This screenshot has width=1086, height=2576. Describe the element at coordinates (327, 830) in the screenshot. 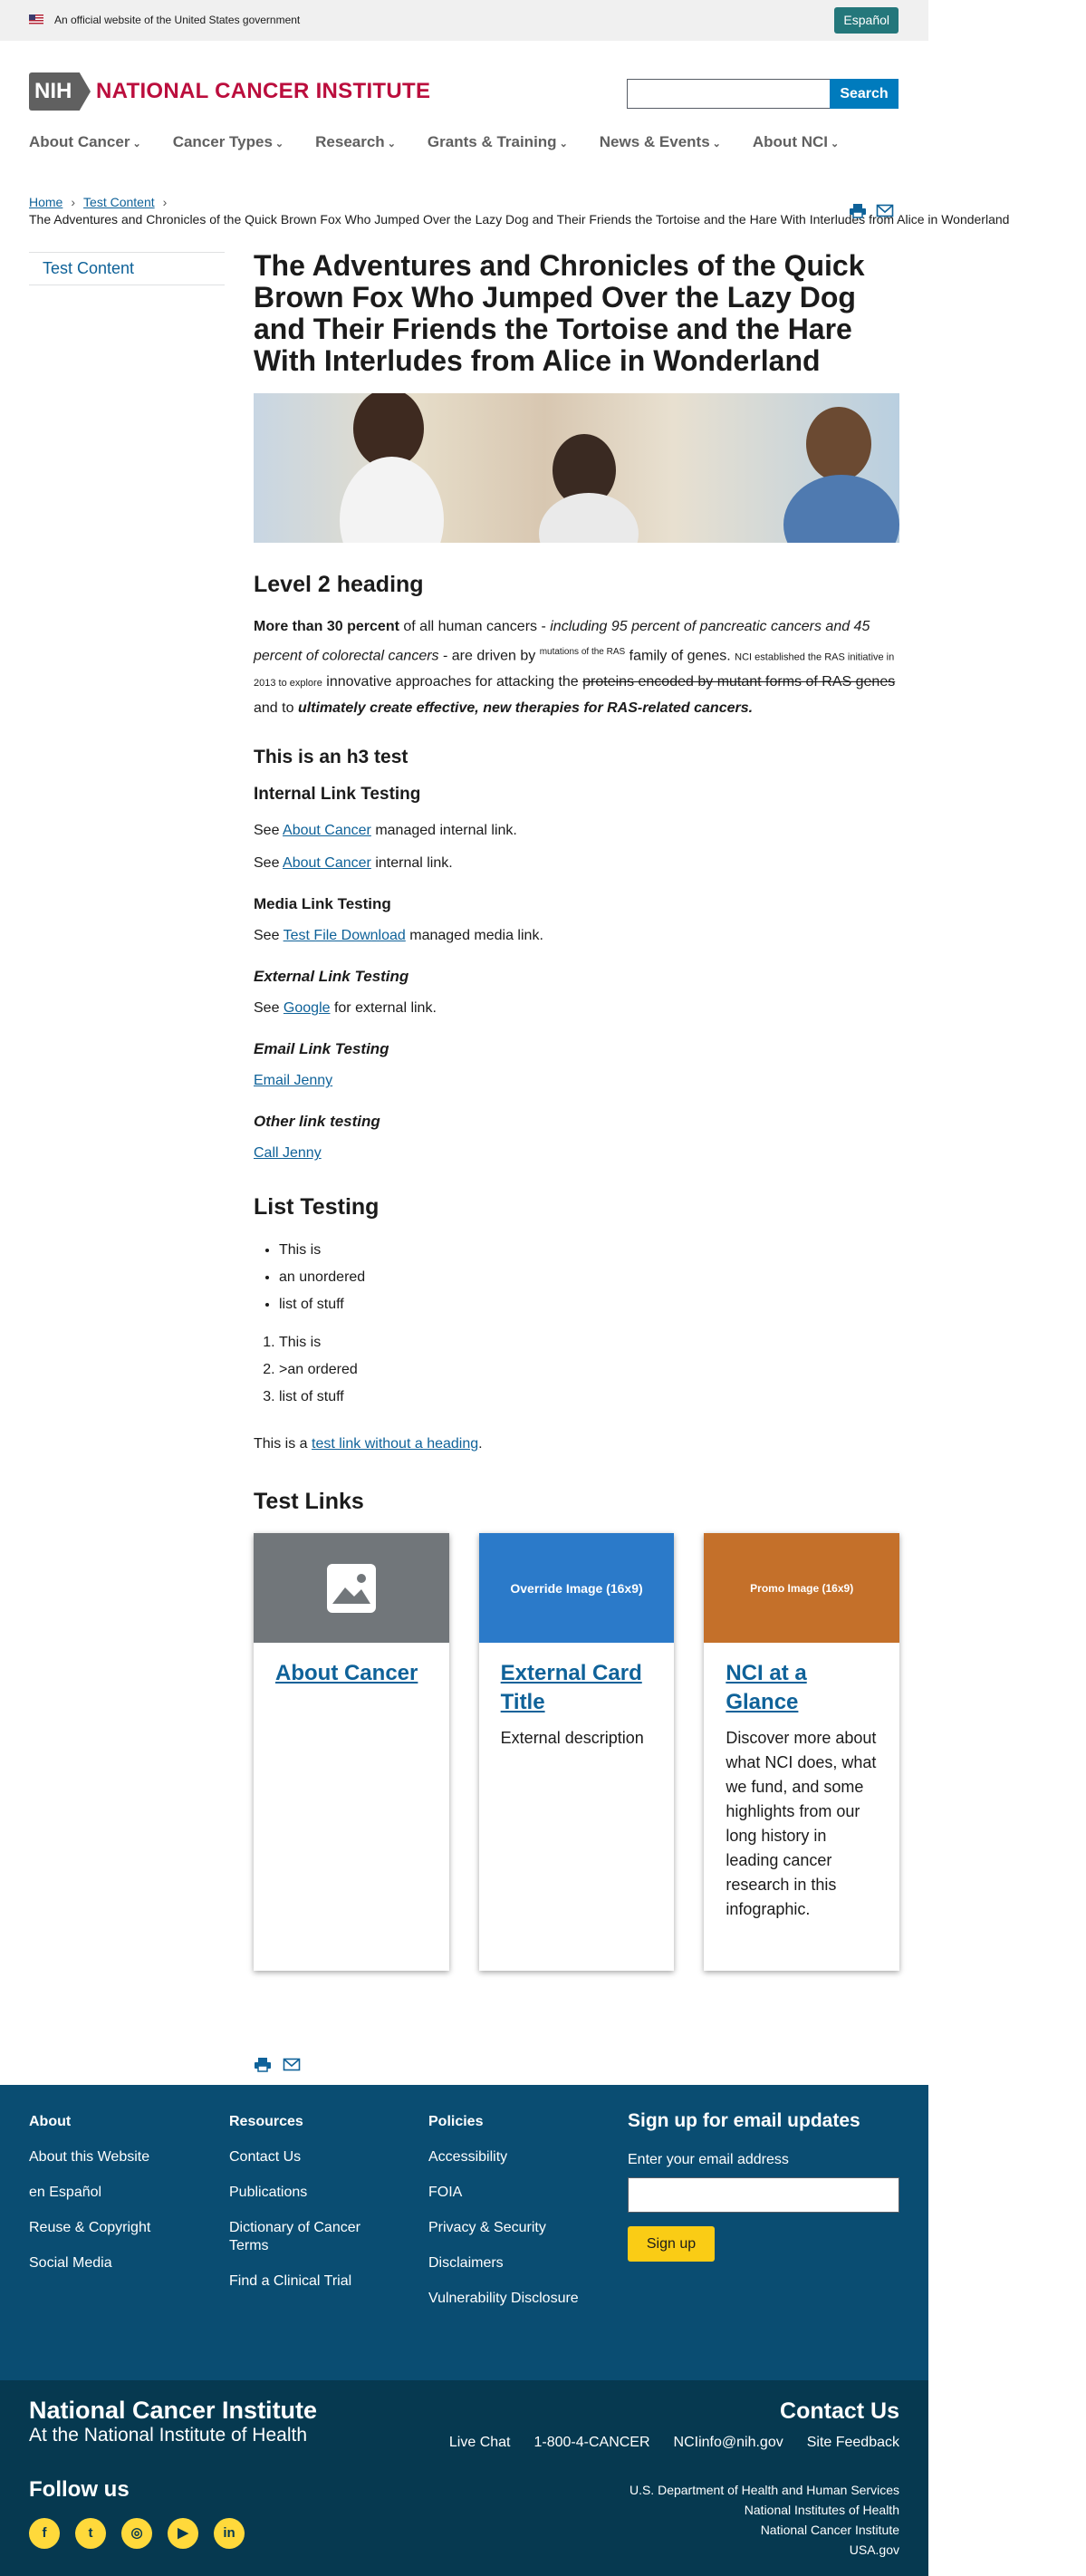

I see `about-cancer-link: About Cancer` at that location.